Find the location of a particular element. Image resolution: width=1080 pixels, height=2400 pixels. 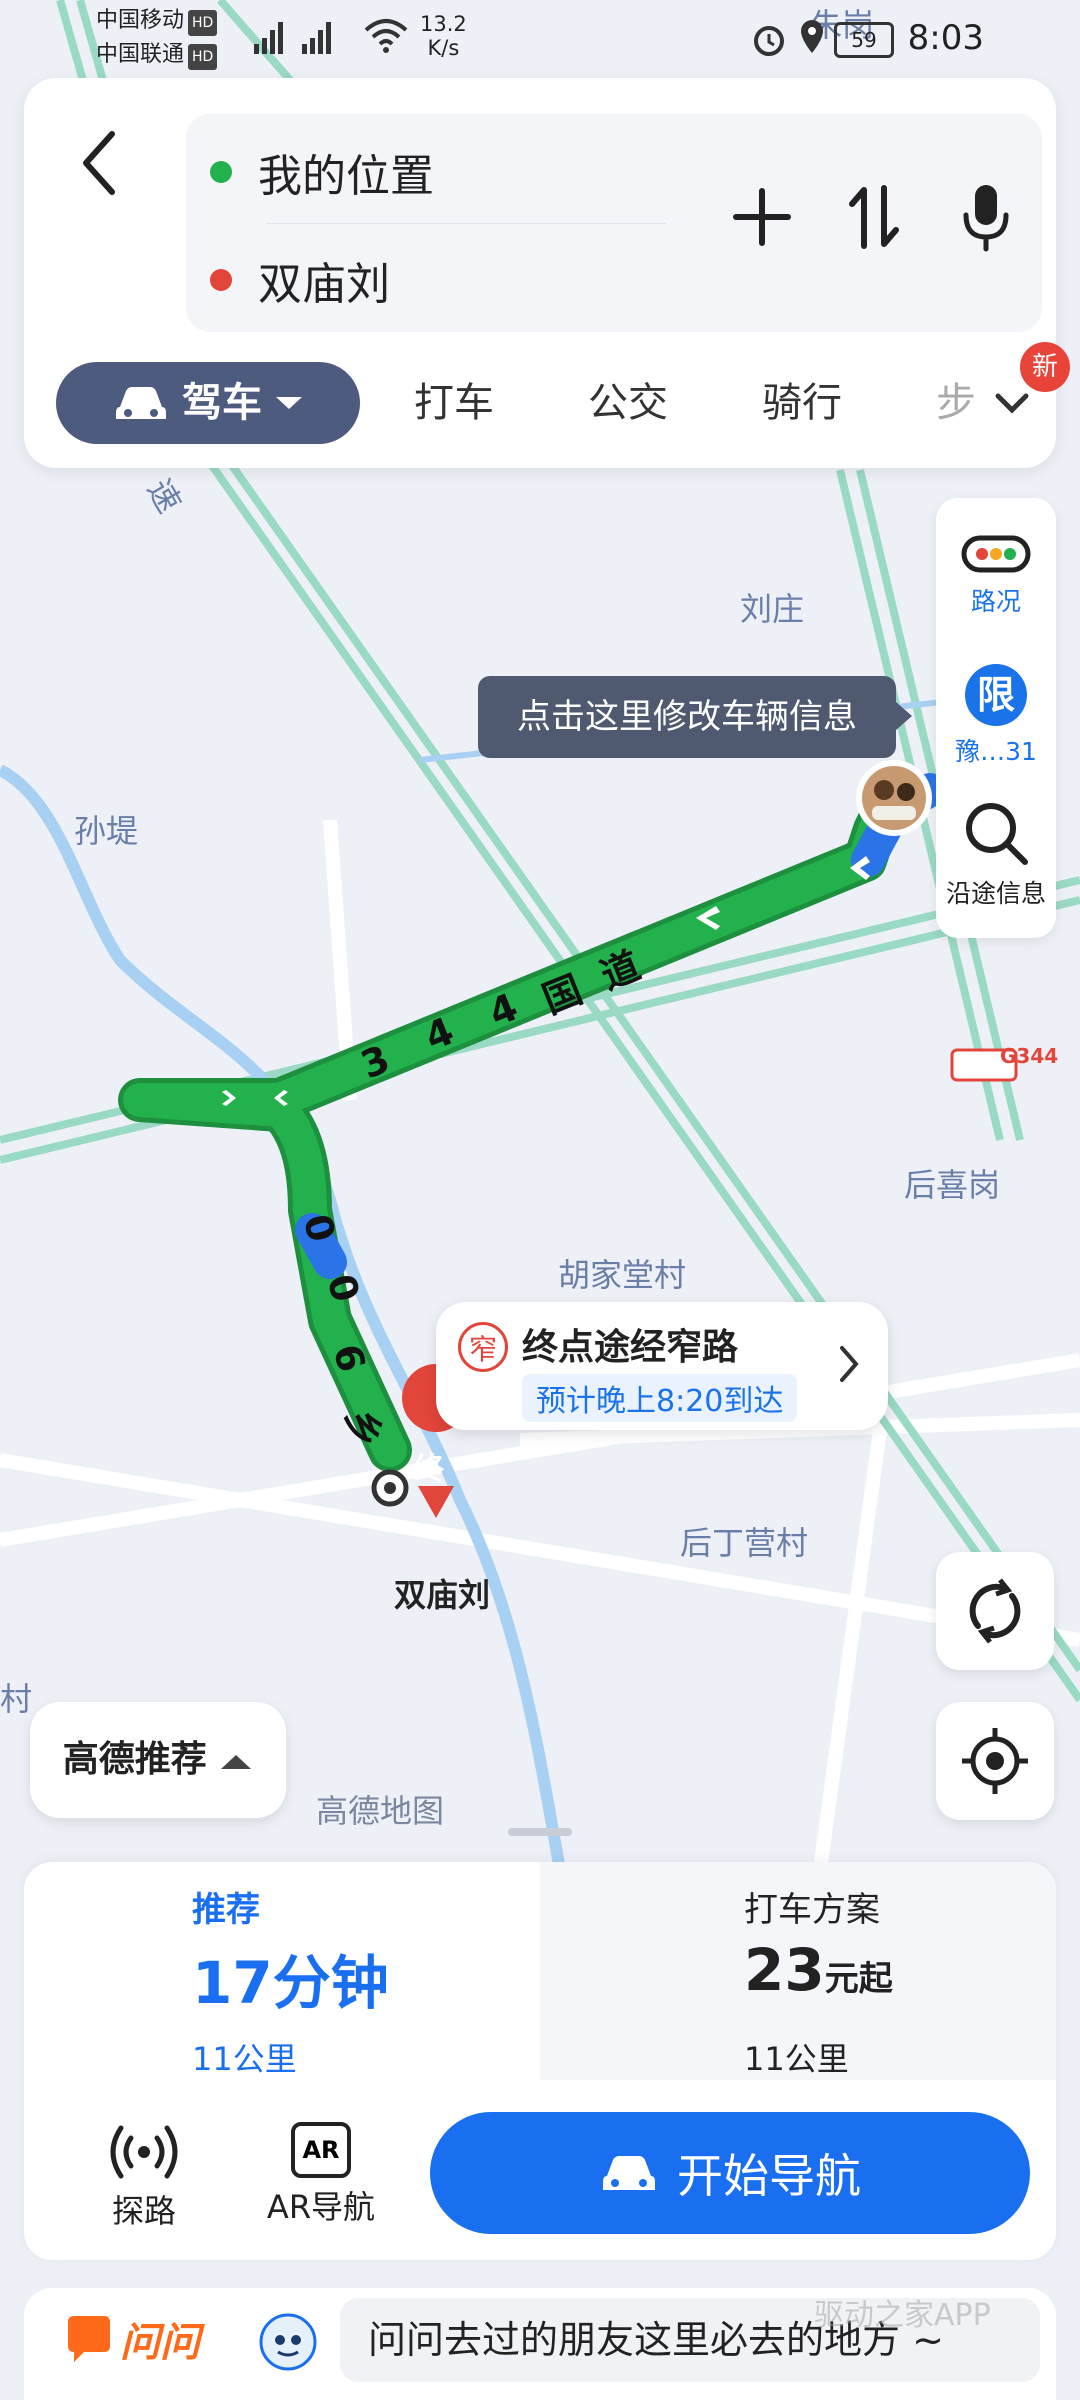

chevron-right-icon is located at coordinates (849, 1364).